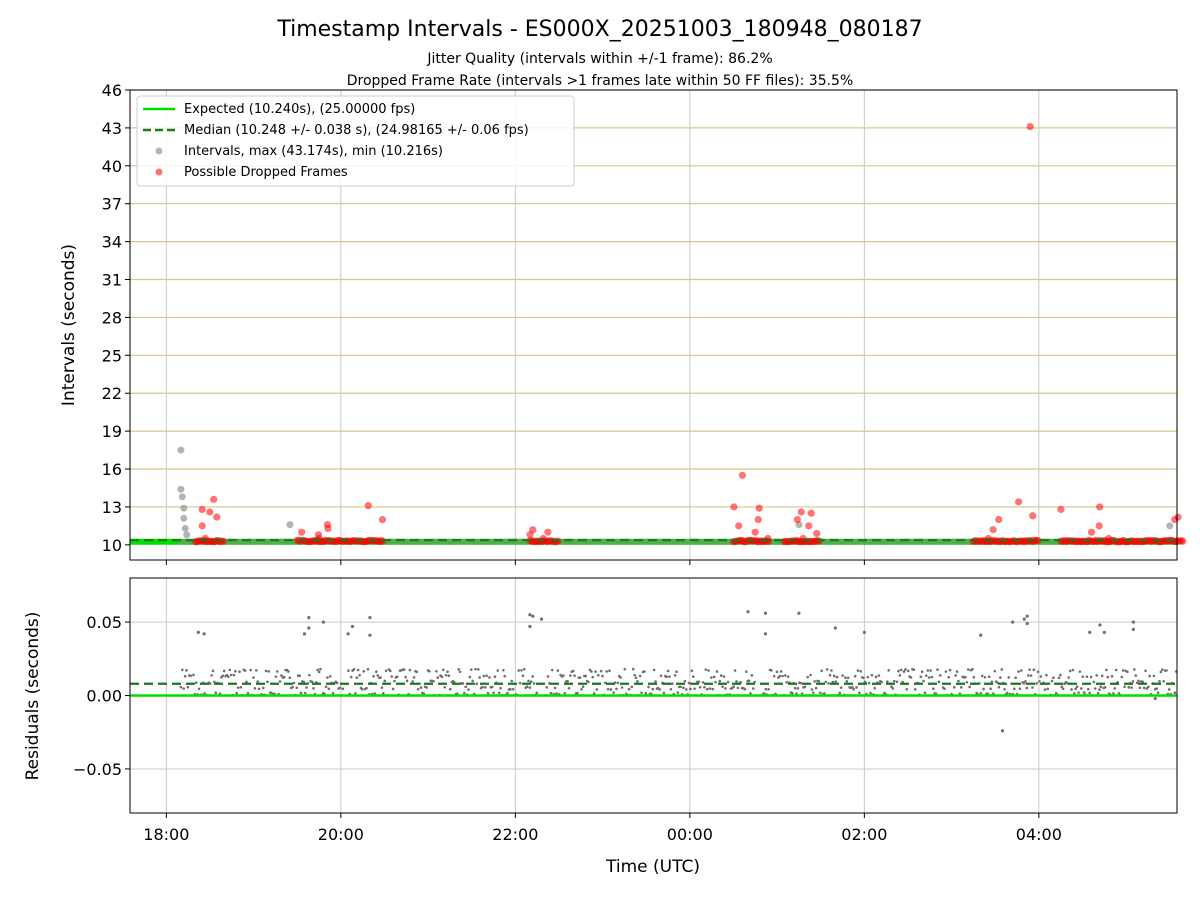 The image size is (1200, 904). Describe the element at coordinates (112, 128) in the screenshot. I see `intervals-y-tick-label: 43` at that location.